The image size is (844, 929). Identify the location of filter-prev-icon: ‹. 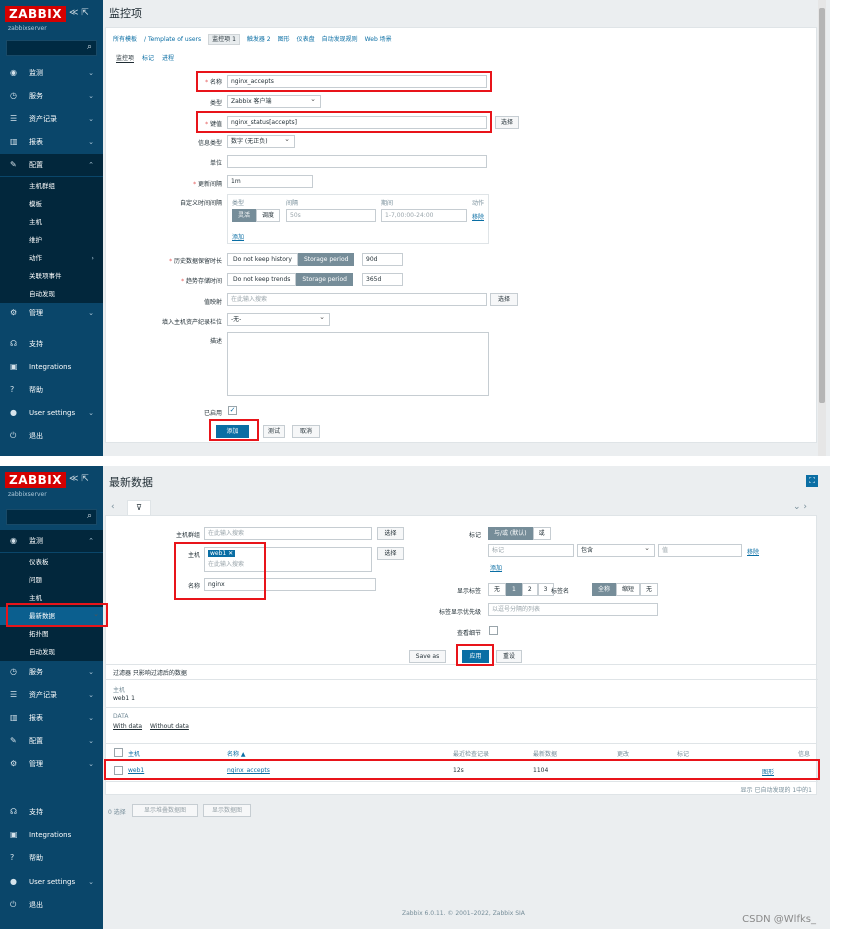
(113, 507).